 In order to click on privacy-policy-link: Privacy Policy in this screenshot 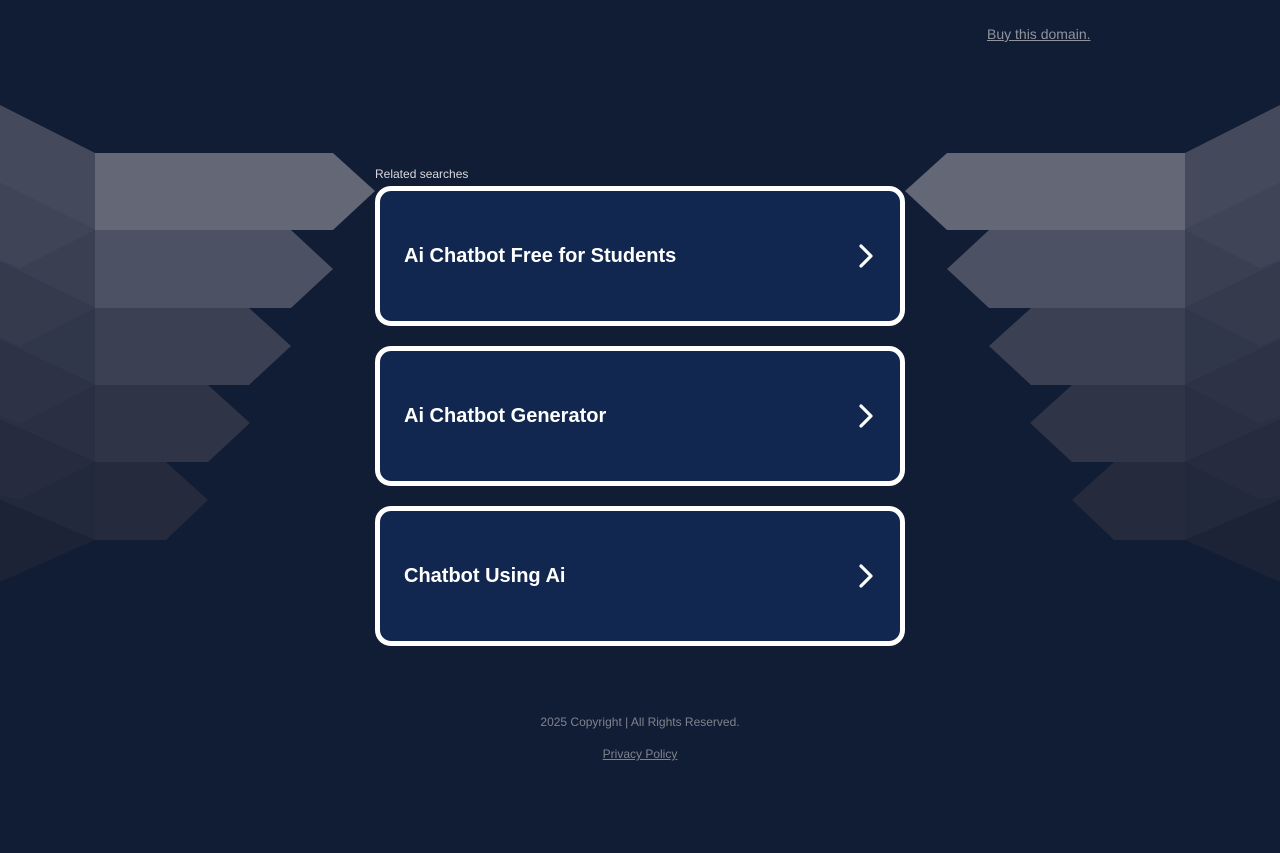, I will do `click(640, 754)`.